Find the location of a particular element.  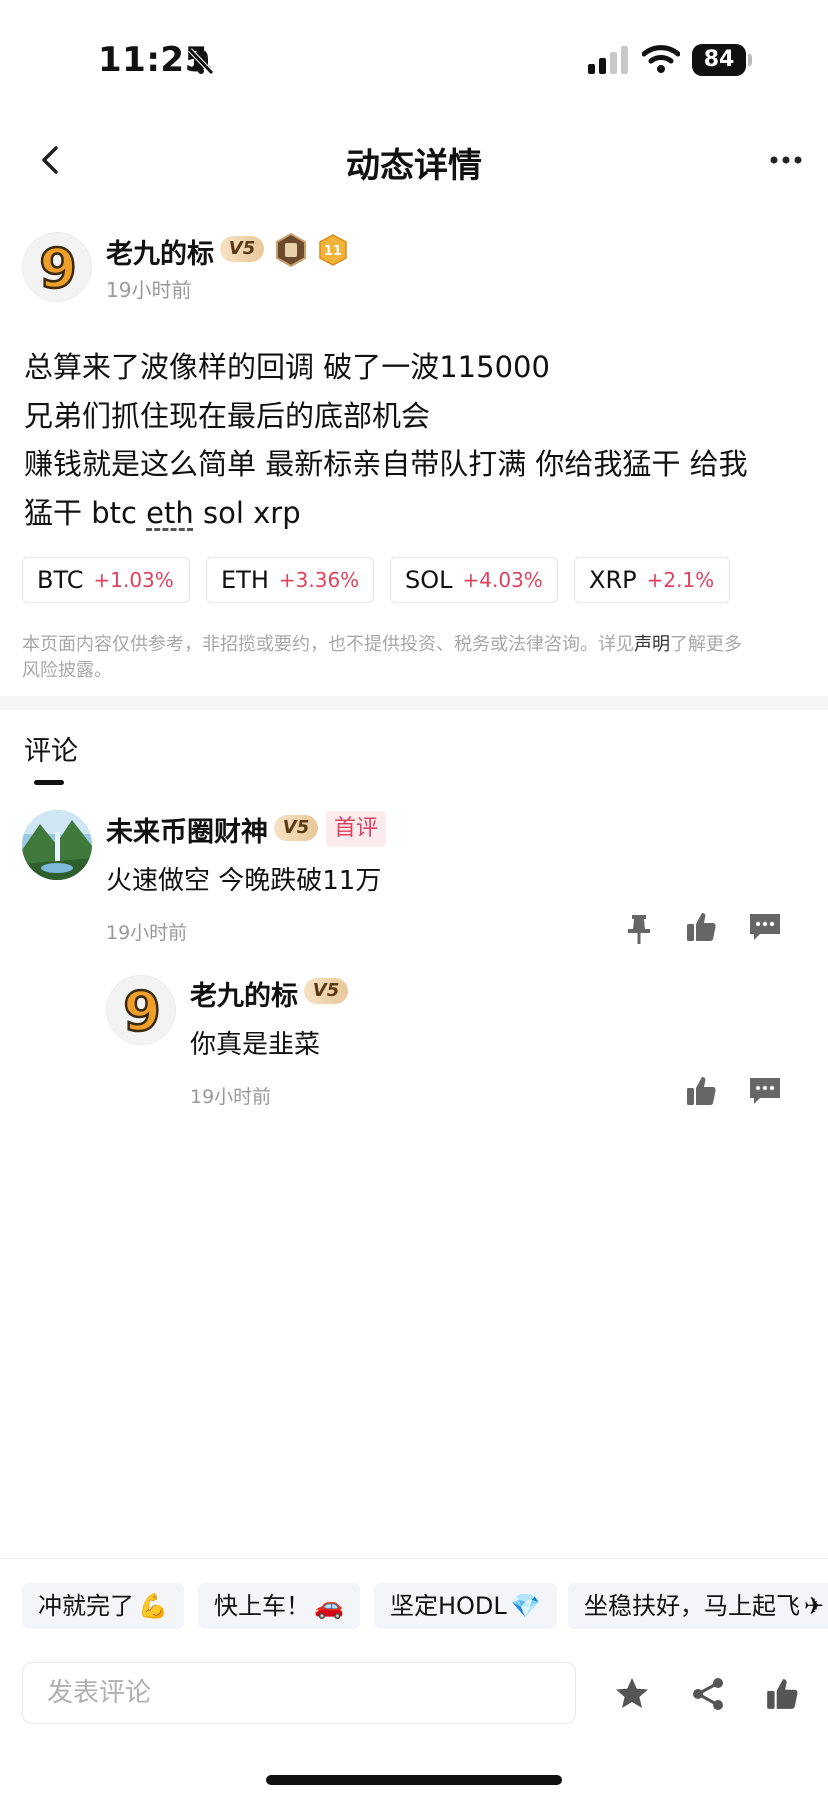

disclaimer-text: 了解更多 is located at coordinates (706, 644).